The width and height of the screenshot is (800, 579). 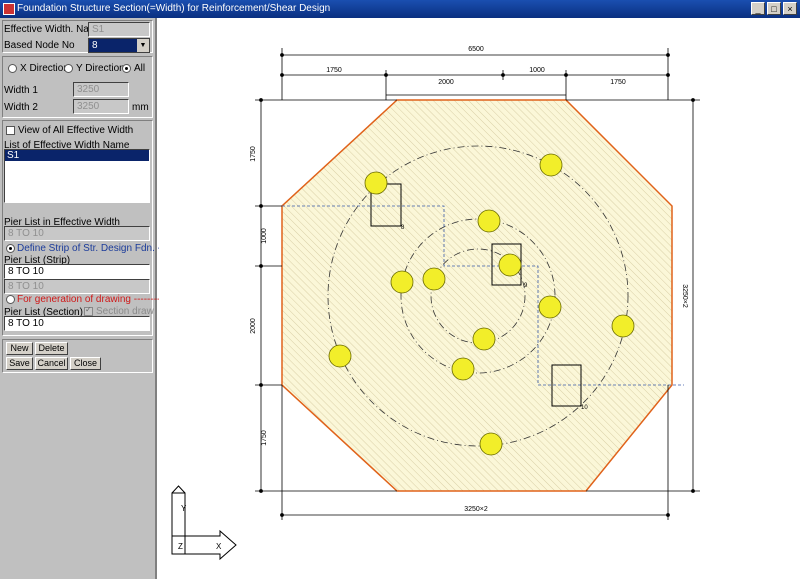 I want to click on view-all-checkbox, so click(x=10, y=130).